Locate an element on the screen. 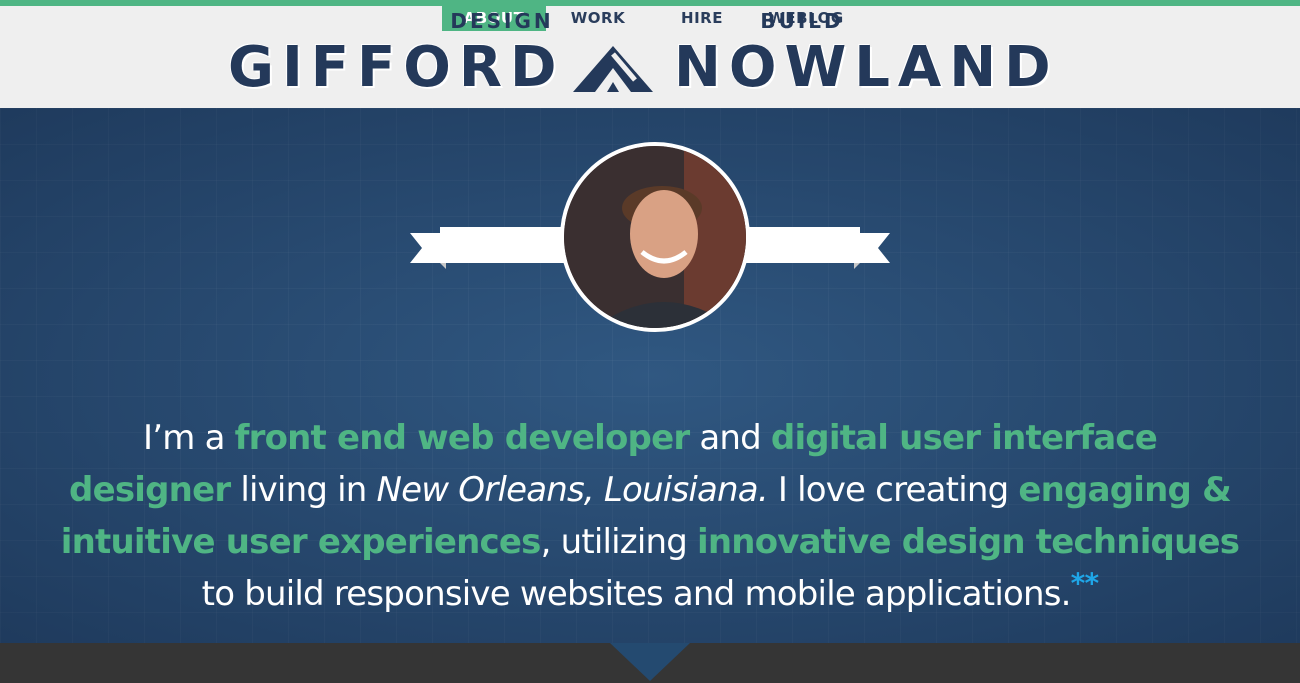 Image resolution: width=1300 pixels, height=683 pixels. logo-text-left: GIFFORD is located at coordinates (396, 68).